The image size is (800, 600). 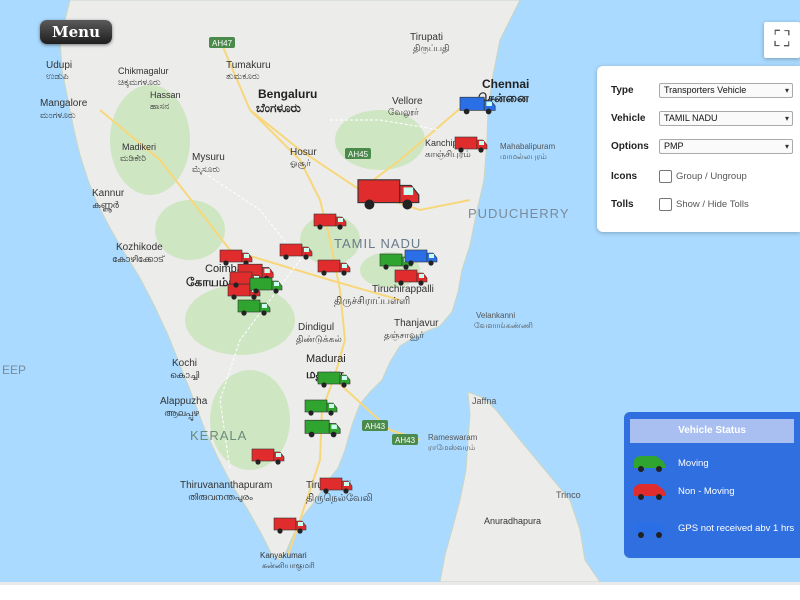 What do you see at coordinates (484, 401) in the screenshot?
I see `city-jaffna: Jaffna` at bounding box center [484, 401].